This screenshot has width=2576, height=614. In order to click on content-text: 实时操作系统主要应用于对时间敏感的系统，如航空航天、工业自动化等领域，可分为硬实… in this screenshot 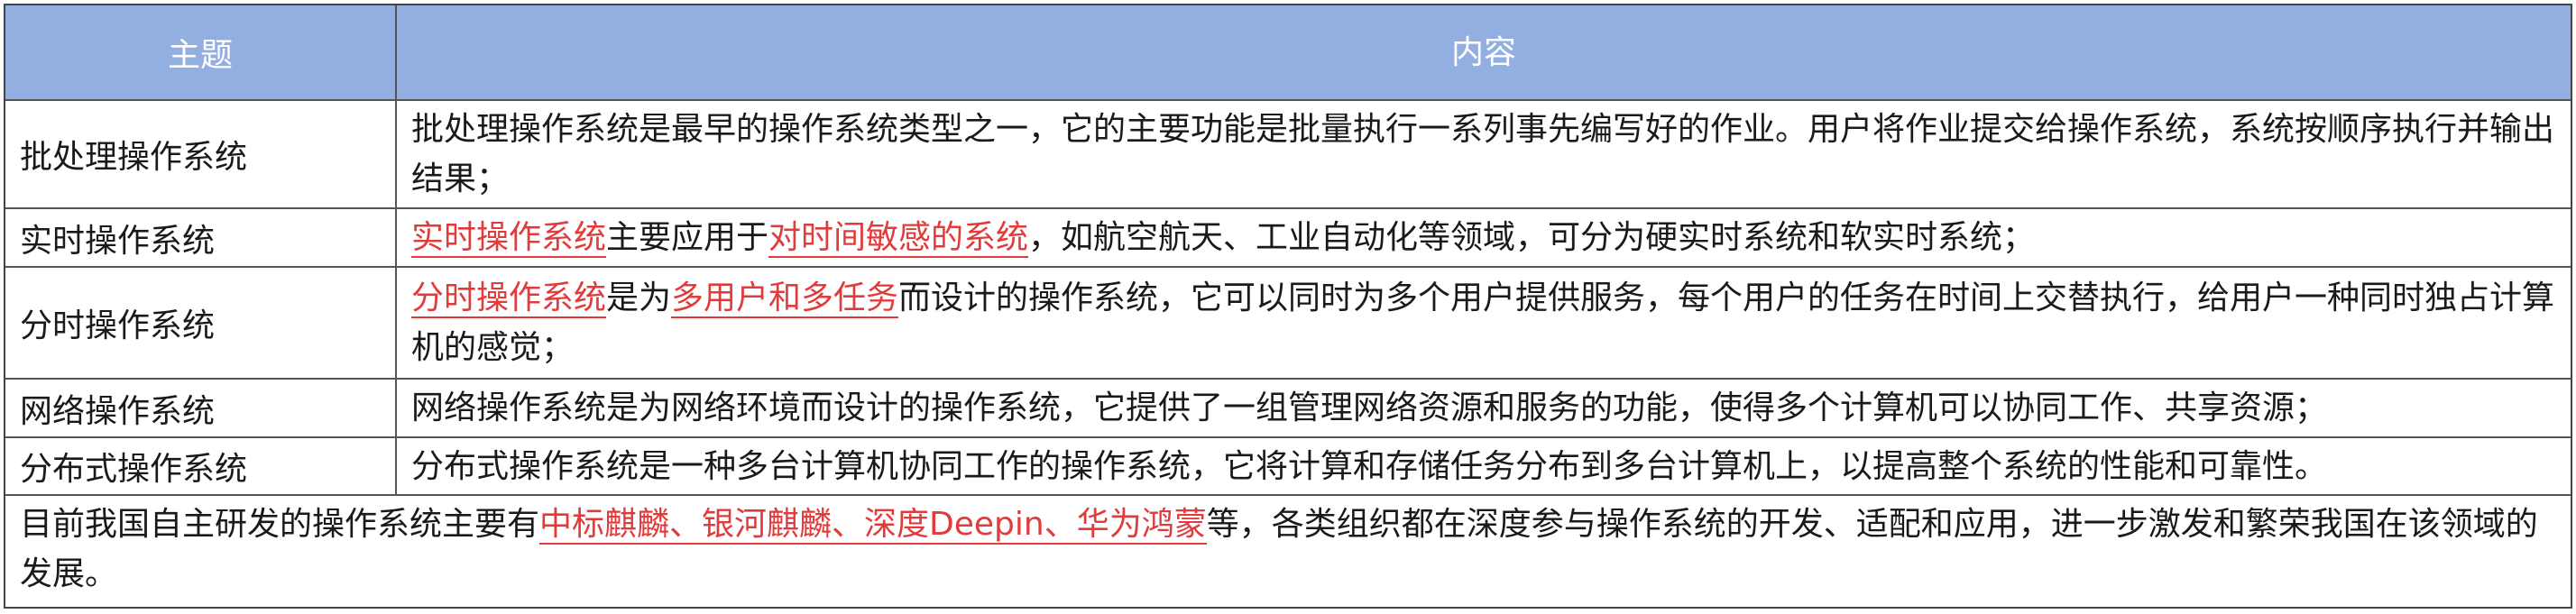, I will do `click(1223, 237)`.